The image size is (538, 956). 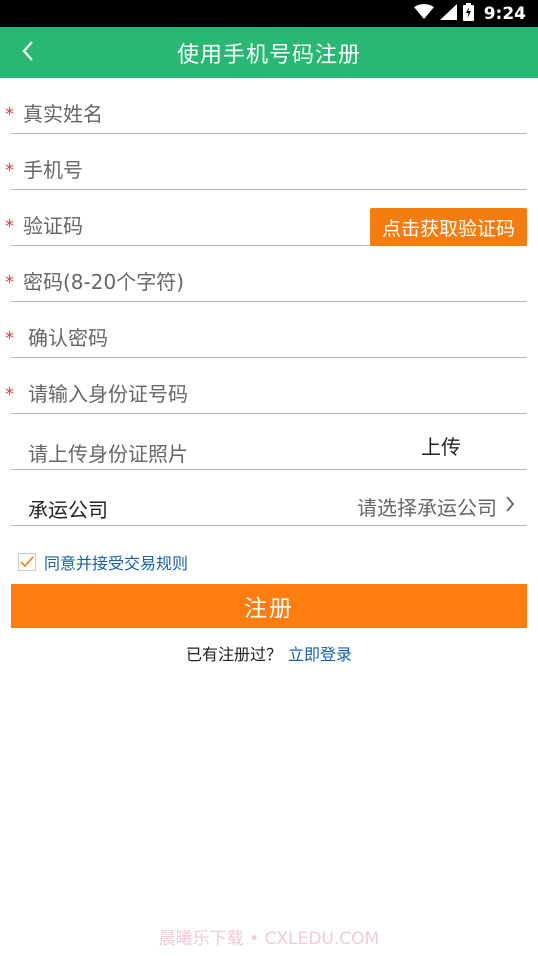 What do you see at coordinates (198, 114) in the screenshot?
I see `name-input` at bounding box center [198, 114].